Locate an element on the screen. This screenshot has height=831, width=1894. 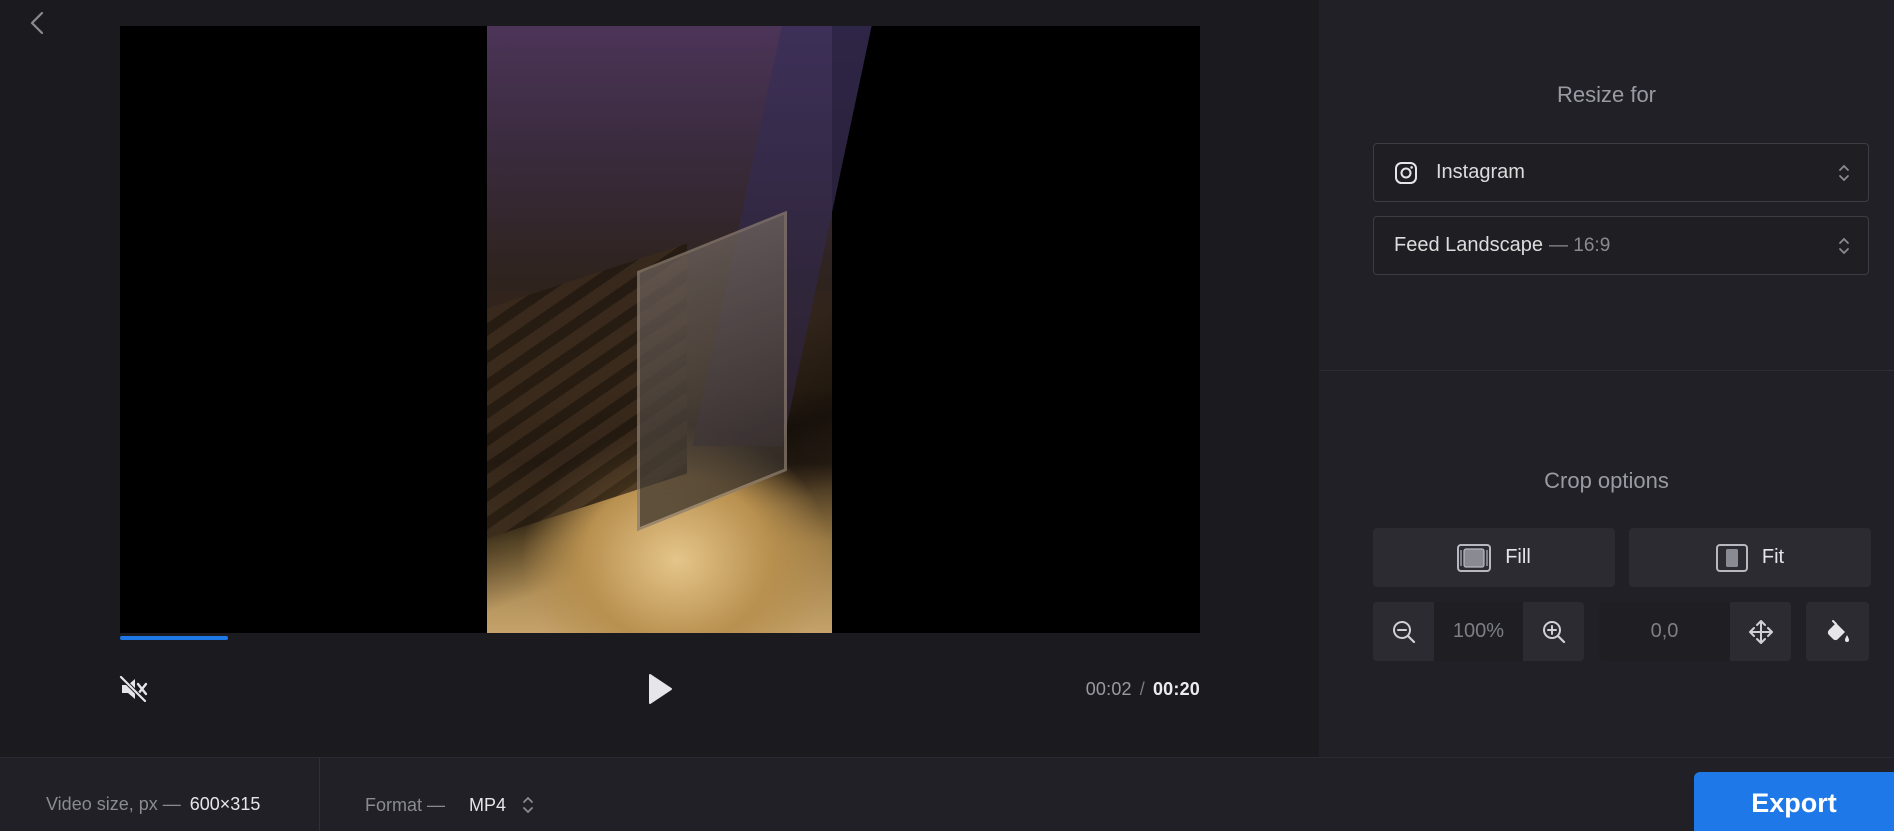
mute-button is located at coordinates (134, 689).